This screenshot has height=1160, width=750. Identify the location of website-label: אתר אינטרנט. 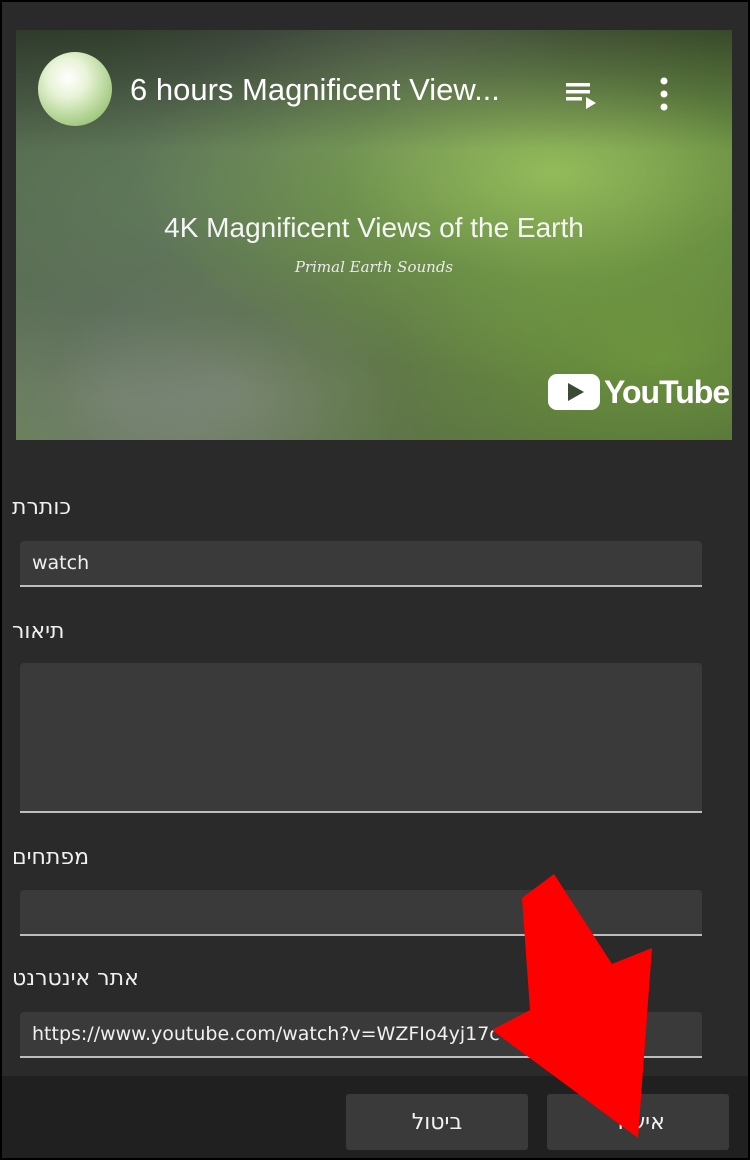
(75, 978).